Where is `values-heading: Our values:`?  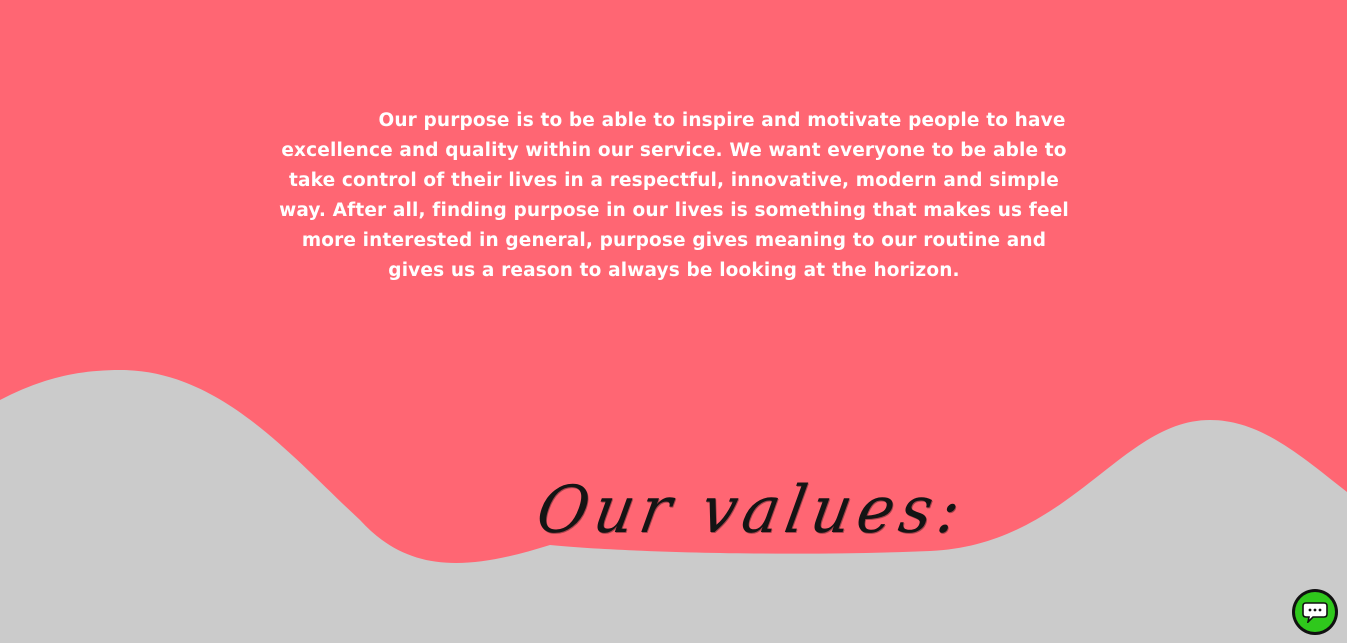
values-heading: Our values: is located at coordinates (752, 509).